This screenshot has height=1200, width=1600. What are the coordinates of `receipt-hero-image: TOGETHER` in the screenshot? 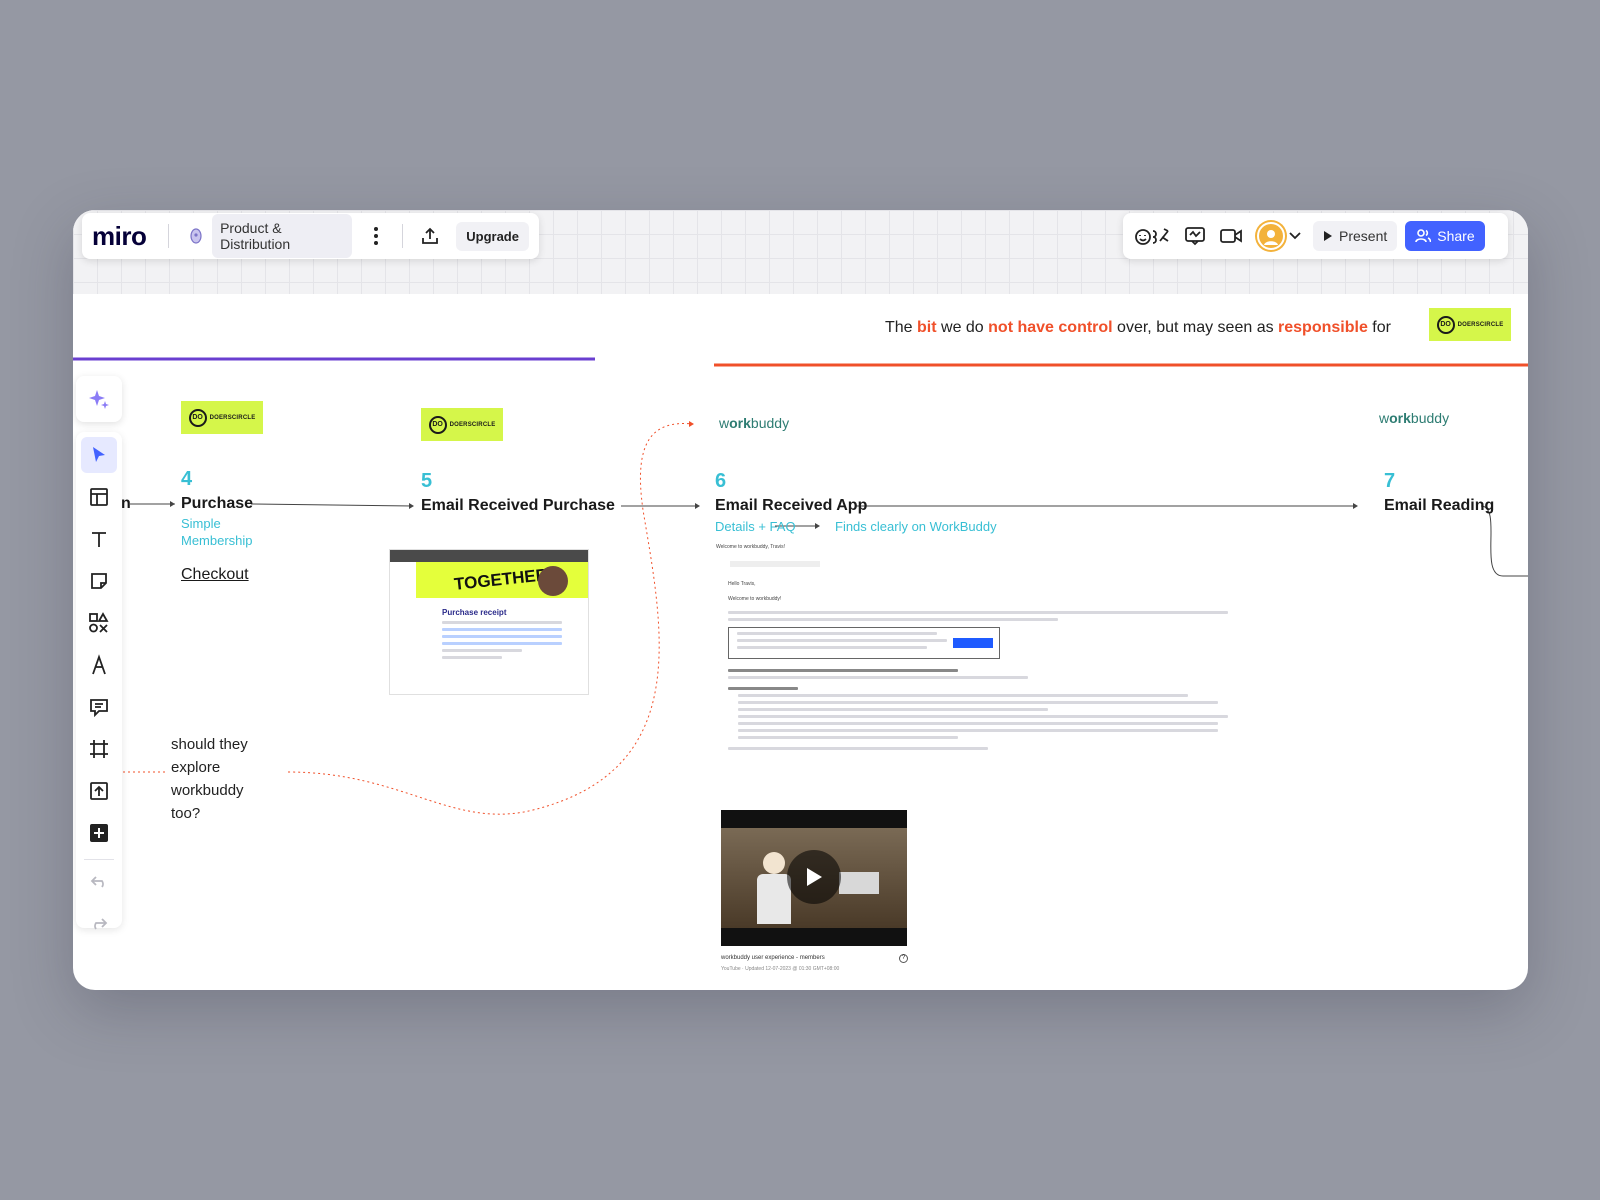 It's located at (502, 580).